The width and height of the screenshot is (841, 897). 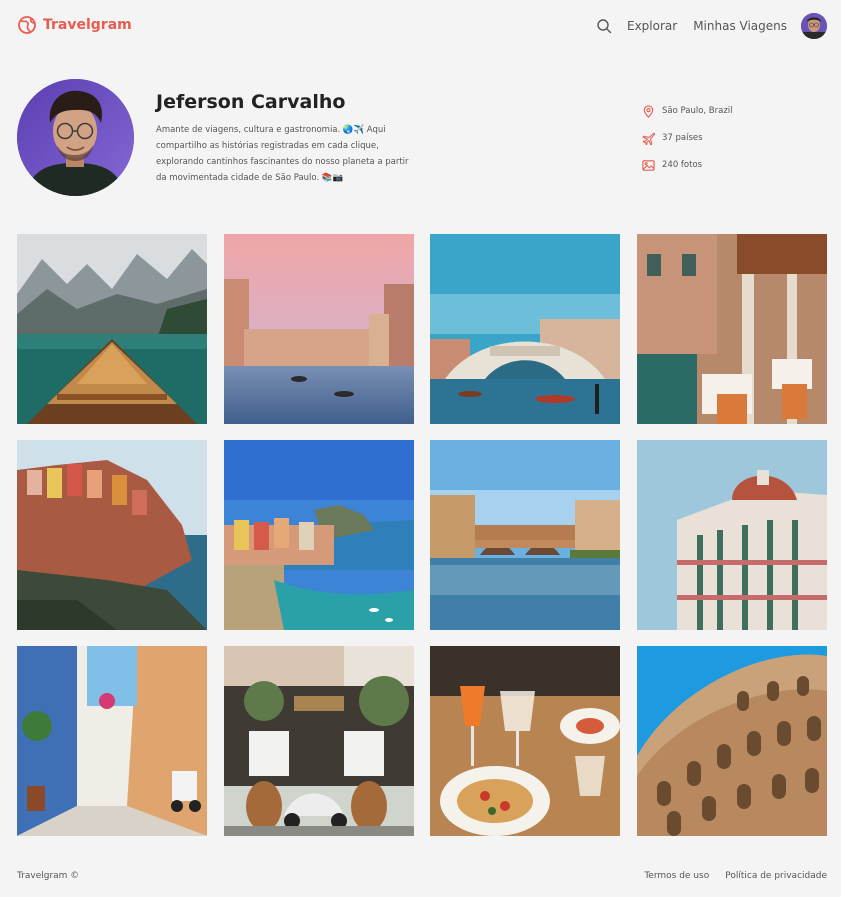 What do you see at coordinates (648, 138) in the screenshot?
I see `airplane-icon` at bounding box center [648, 138].